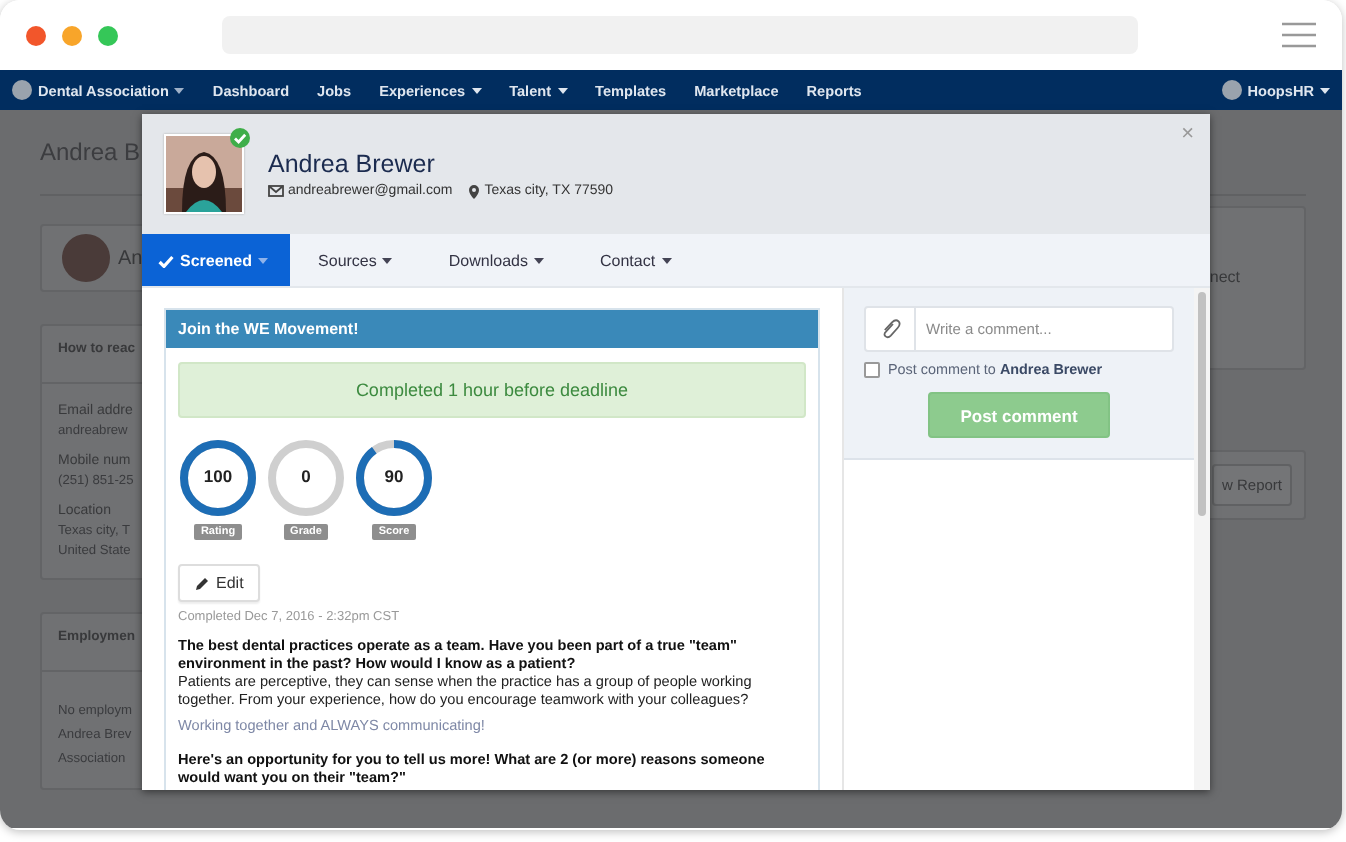 The image size is (1346, 842). What do you see at coordinates (635, 260) in the screenshot?
I see `tab: Contact` at bounding box center [635, 260].